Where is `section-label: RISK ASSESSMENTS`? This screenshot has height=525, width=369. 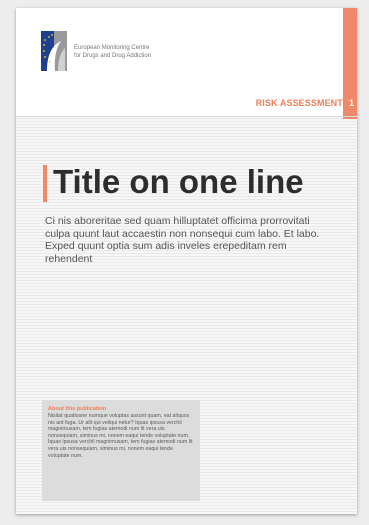 section-label: RISK ASSESSMENTS is located at coordinates (302, 103).